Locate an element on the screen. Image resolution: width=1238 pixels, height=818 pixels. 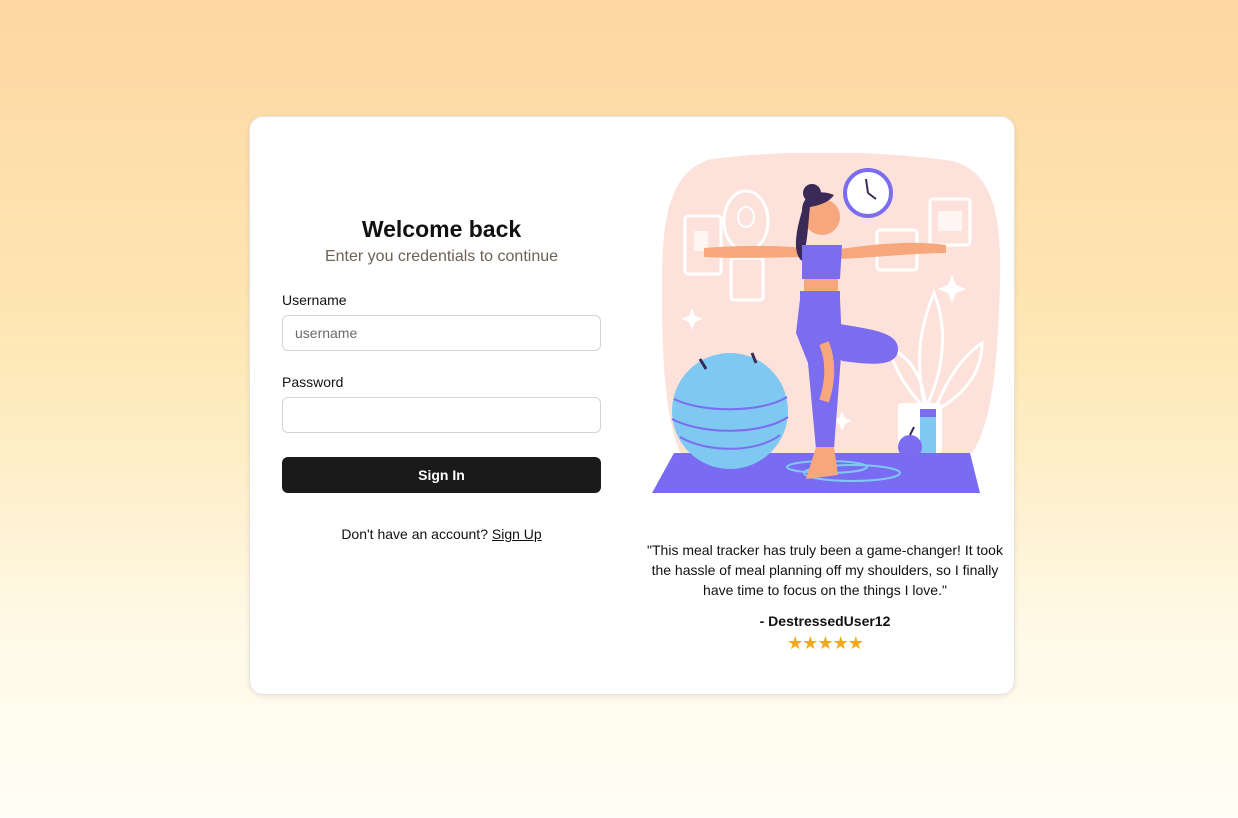
yoga-woman-illustration is located at coordinates (826, 323).